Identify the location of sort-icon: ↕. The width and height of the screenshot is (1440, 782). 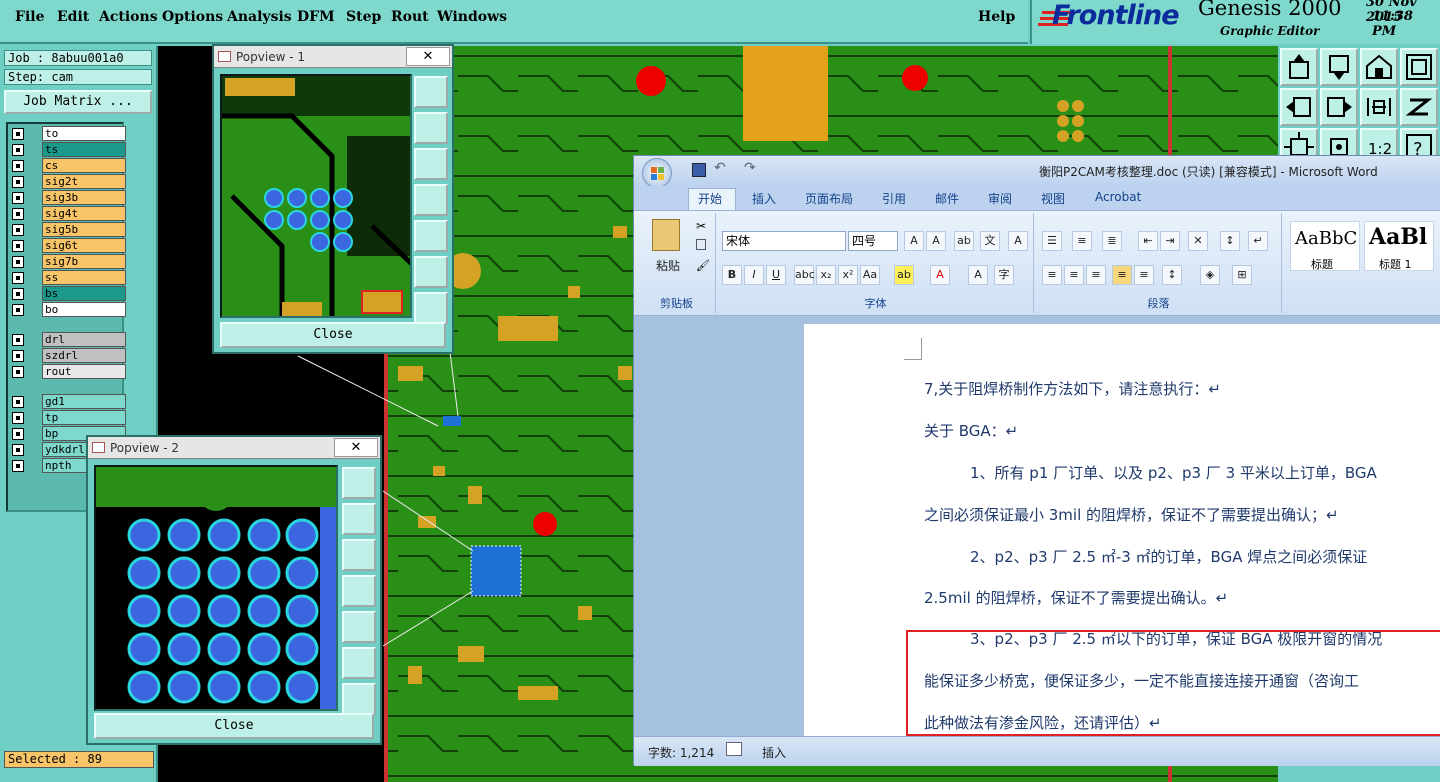
(1230, 241).